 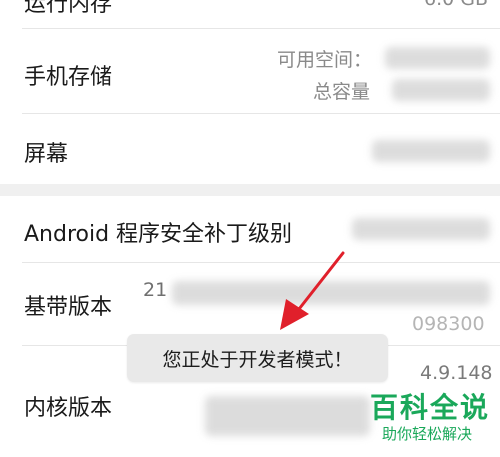 I want to click on watermark-title: 百科全说, so click(x=430, y=407).